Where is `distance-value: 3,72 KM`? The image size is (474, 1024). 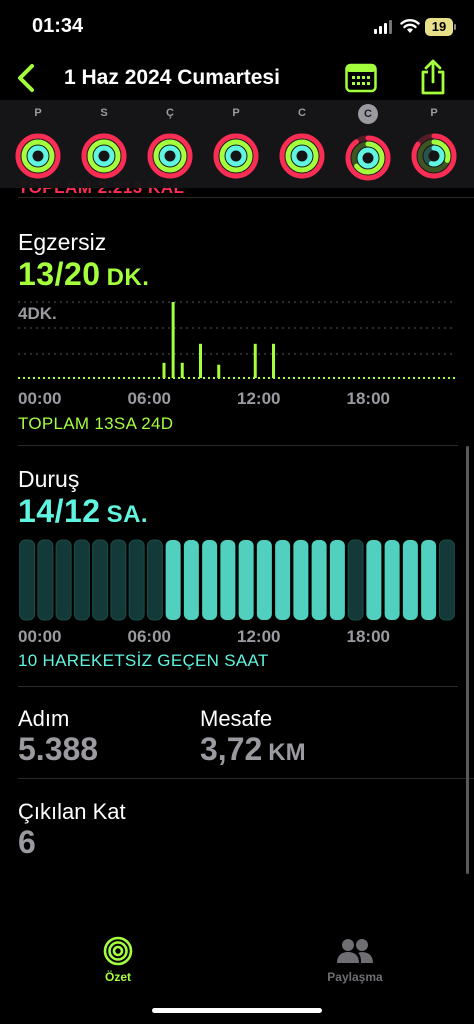
distance-value: 3,72 KM is located at coordinates (253, 749).